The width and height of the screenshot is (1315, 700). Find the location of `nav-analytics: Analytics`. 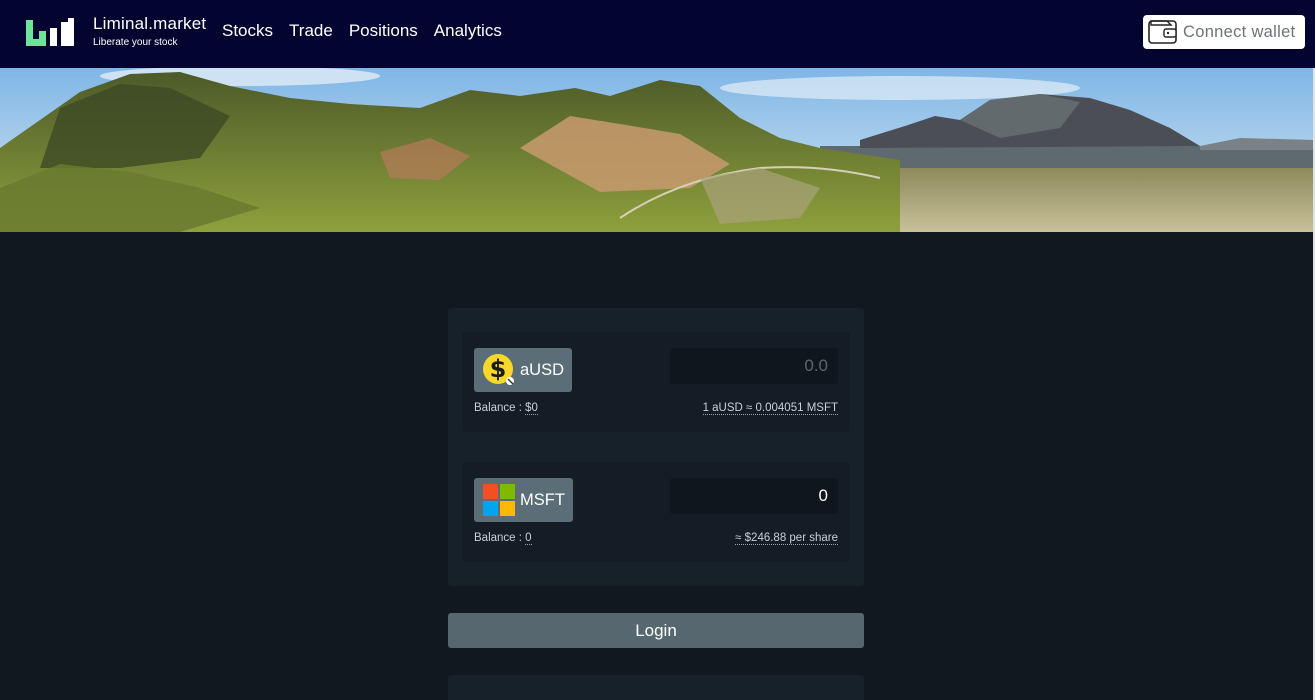

nav-analytics: Analytics is located at coordinates (468, 31).